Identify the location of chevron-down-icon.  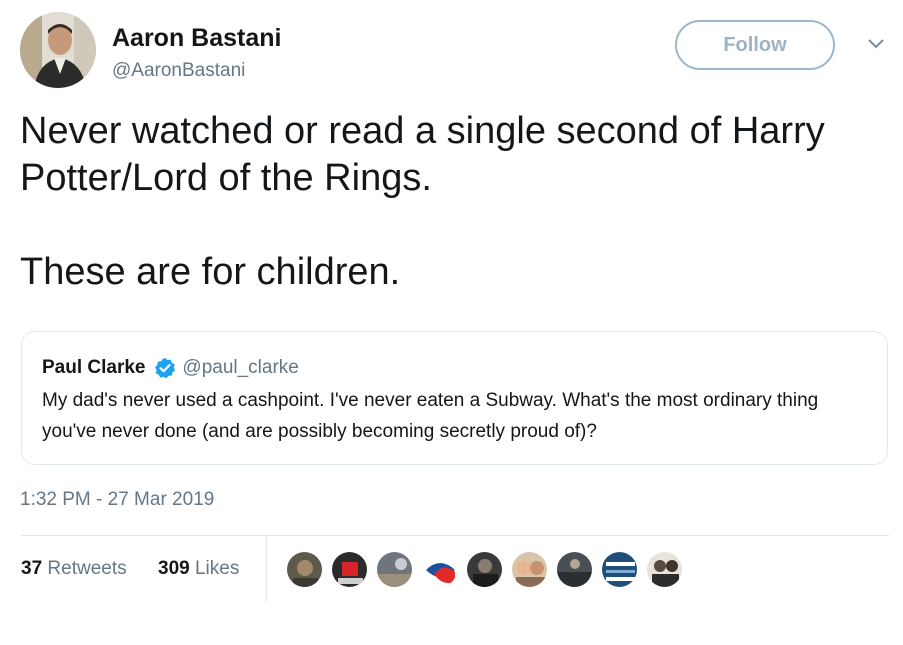
(876, 44).